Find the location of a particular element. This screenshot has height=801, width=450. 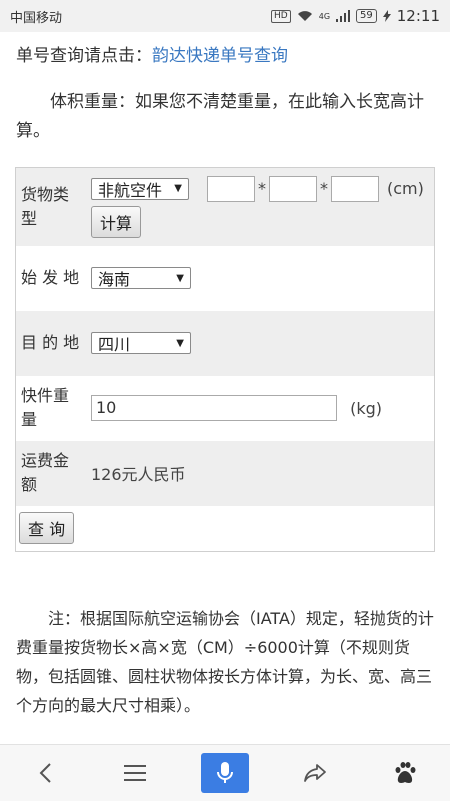

hd-badge: HD is located at coordinates (281, 16).